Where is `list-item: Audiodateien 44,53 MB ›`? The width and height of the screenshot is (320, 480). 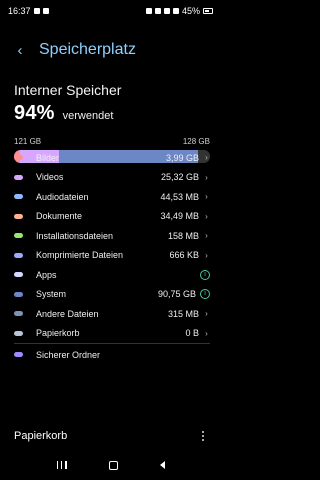 list-item: Audiodateien 44,53 MB › is located at coordinates (112, 197).